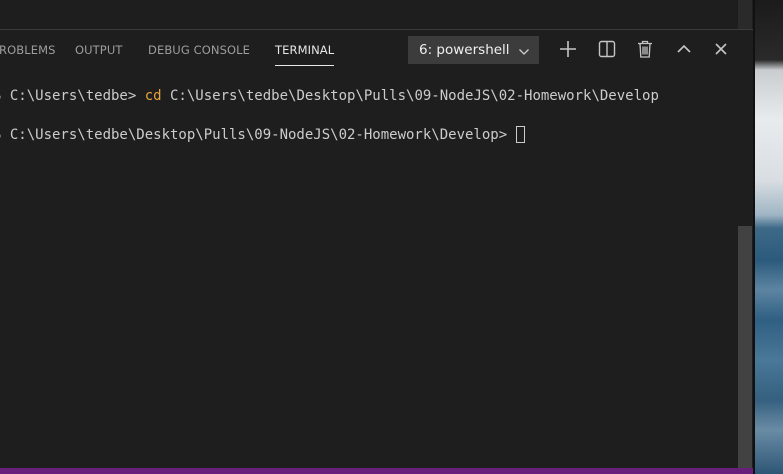 The width and height of the screenshot is (783, 474). I want to click on scrollbar-thumb, so click(745, 347).